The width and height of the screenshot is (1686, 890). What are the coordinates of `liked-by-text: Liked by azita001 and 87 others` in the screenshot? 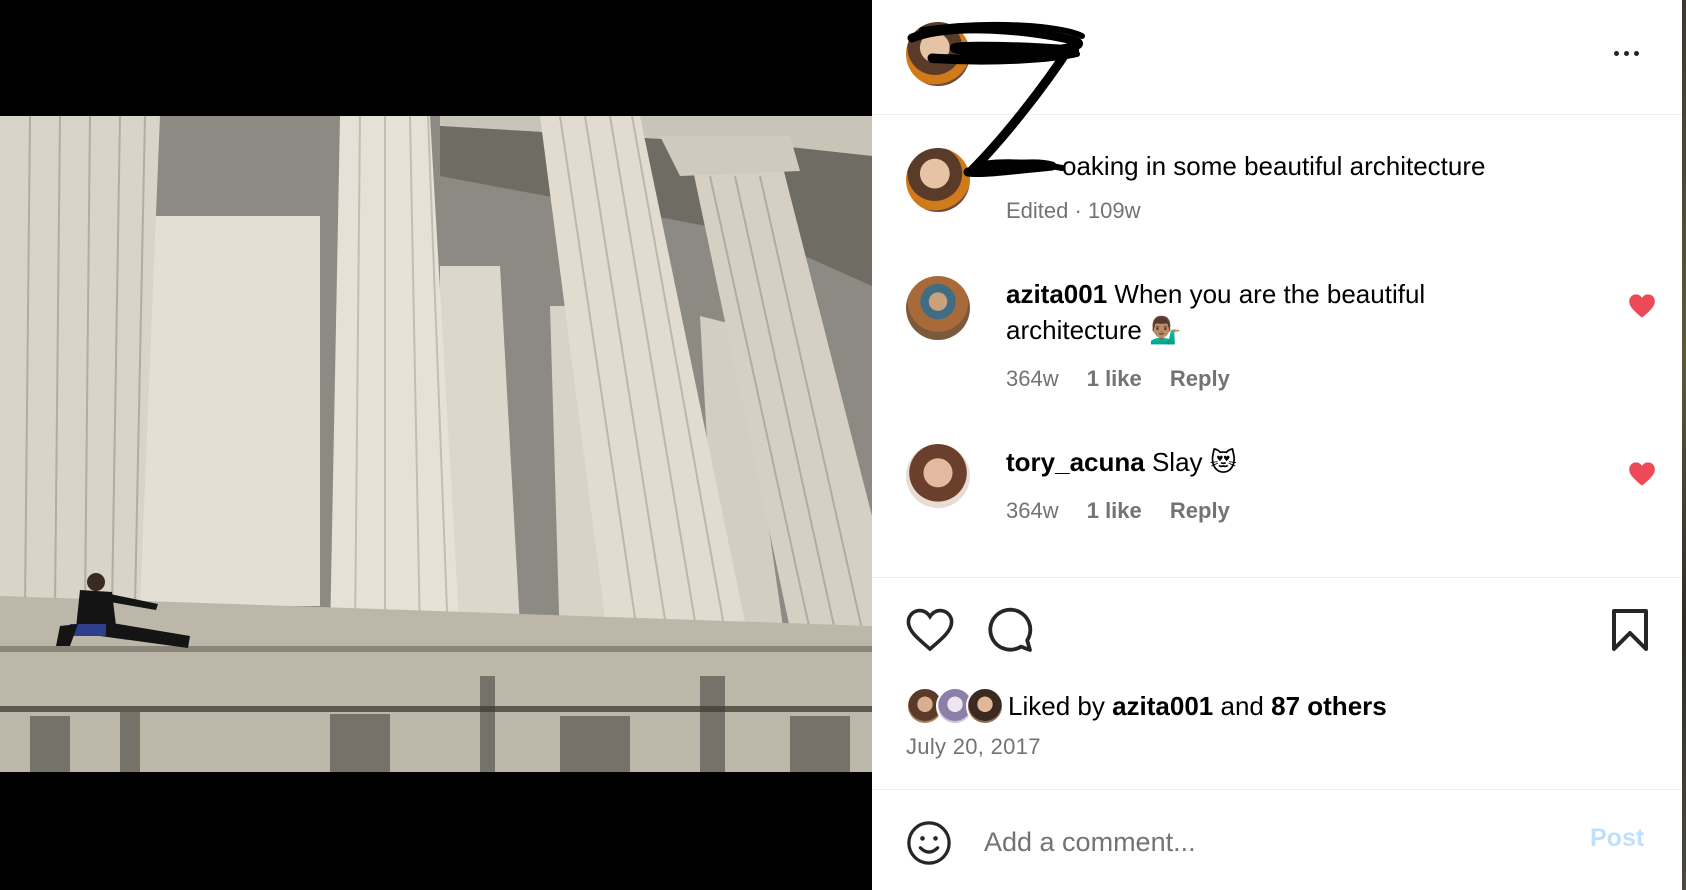 It's located at (1197, 706).